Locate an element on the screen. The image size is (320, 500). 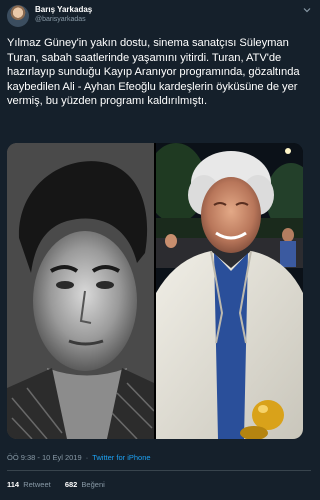
like-count: 682 is located at coordinates (71, 484).